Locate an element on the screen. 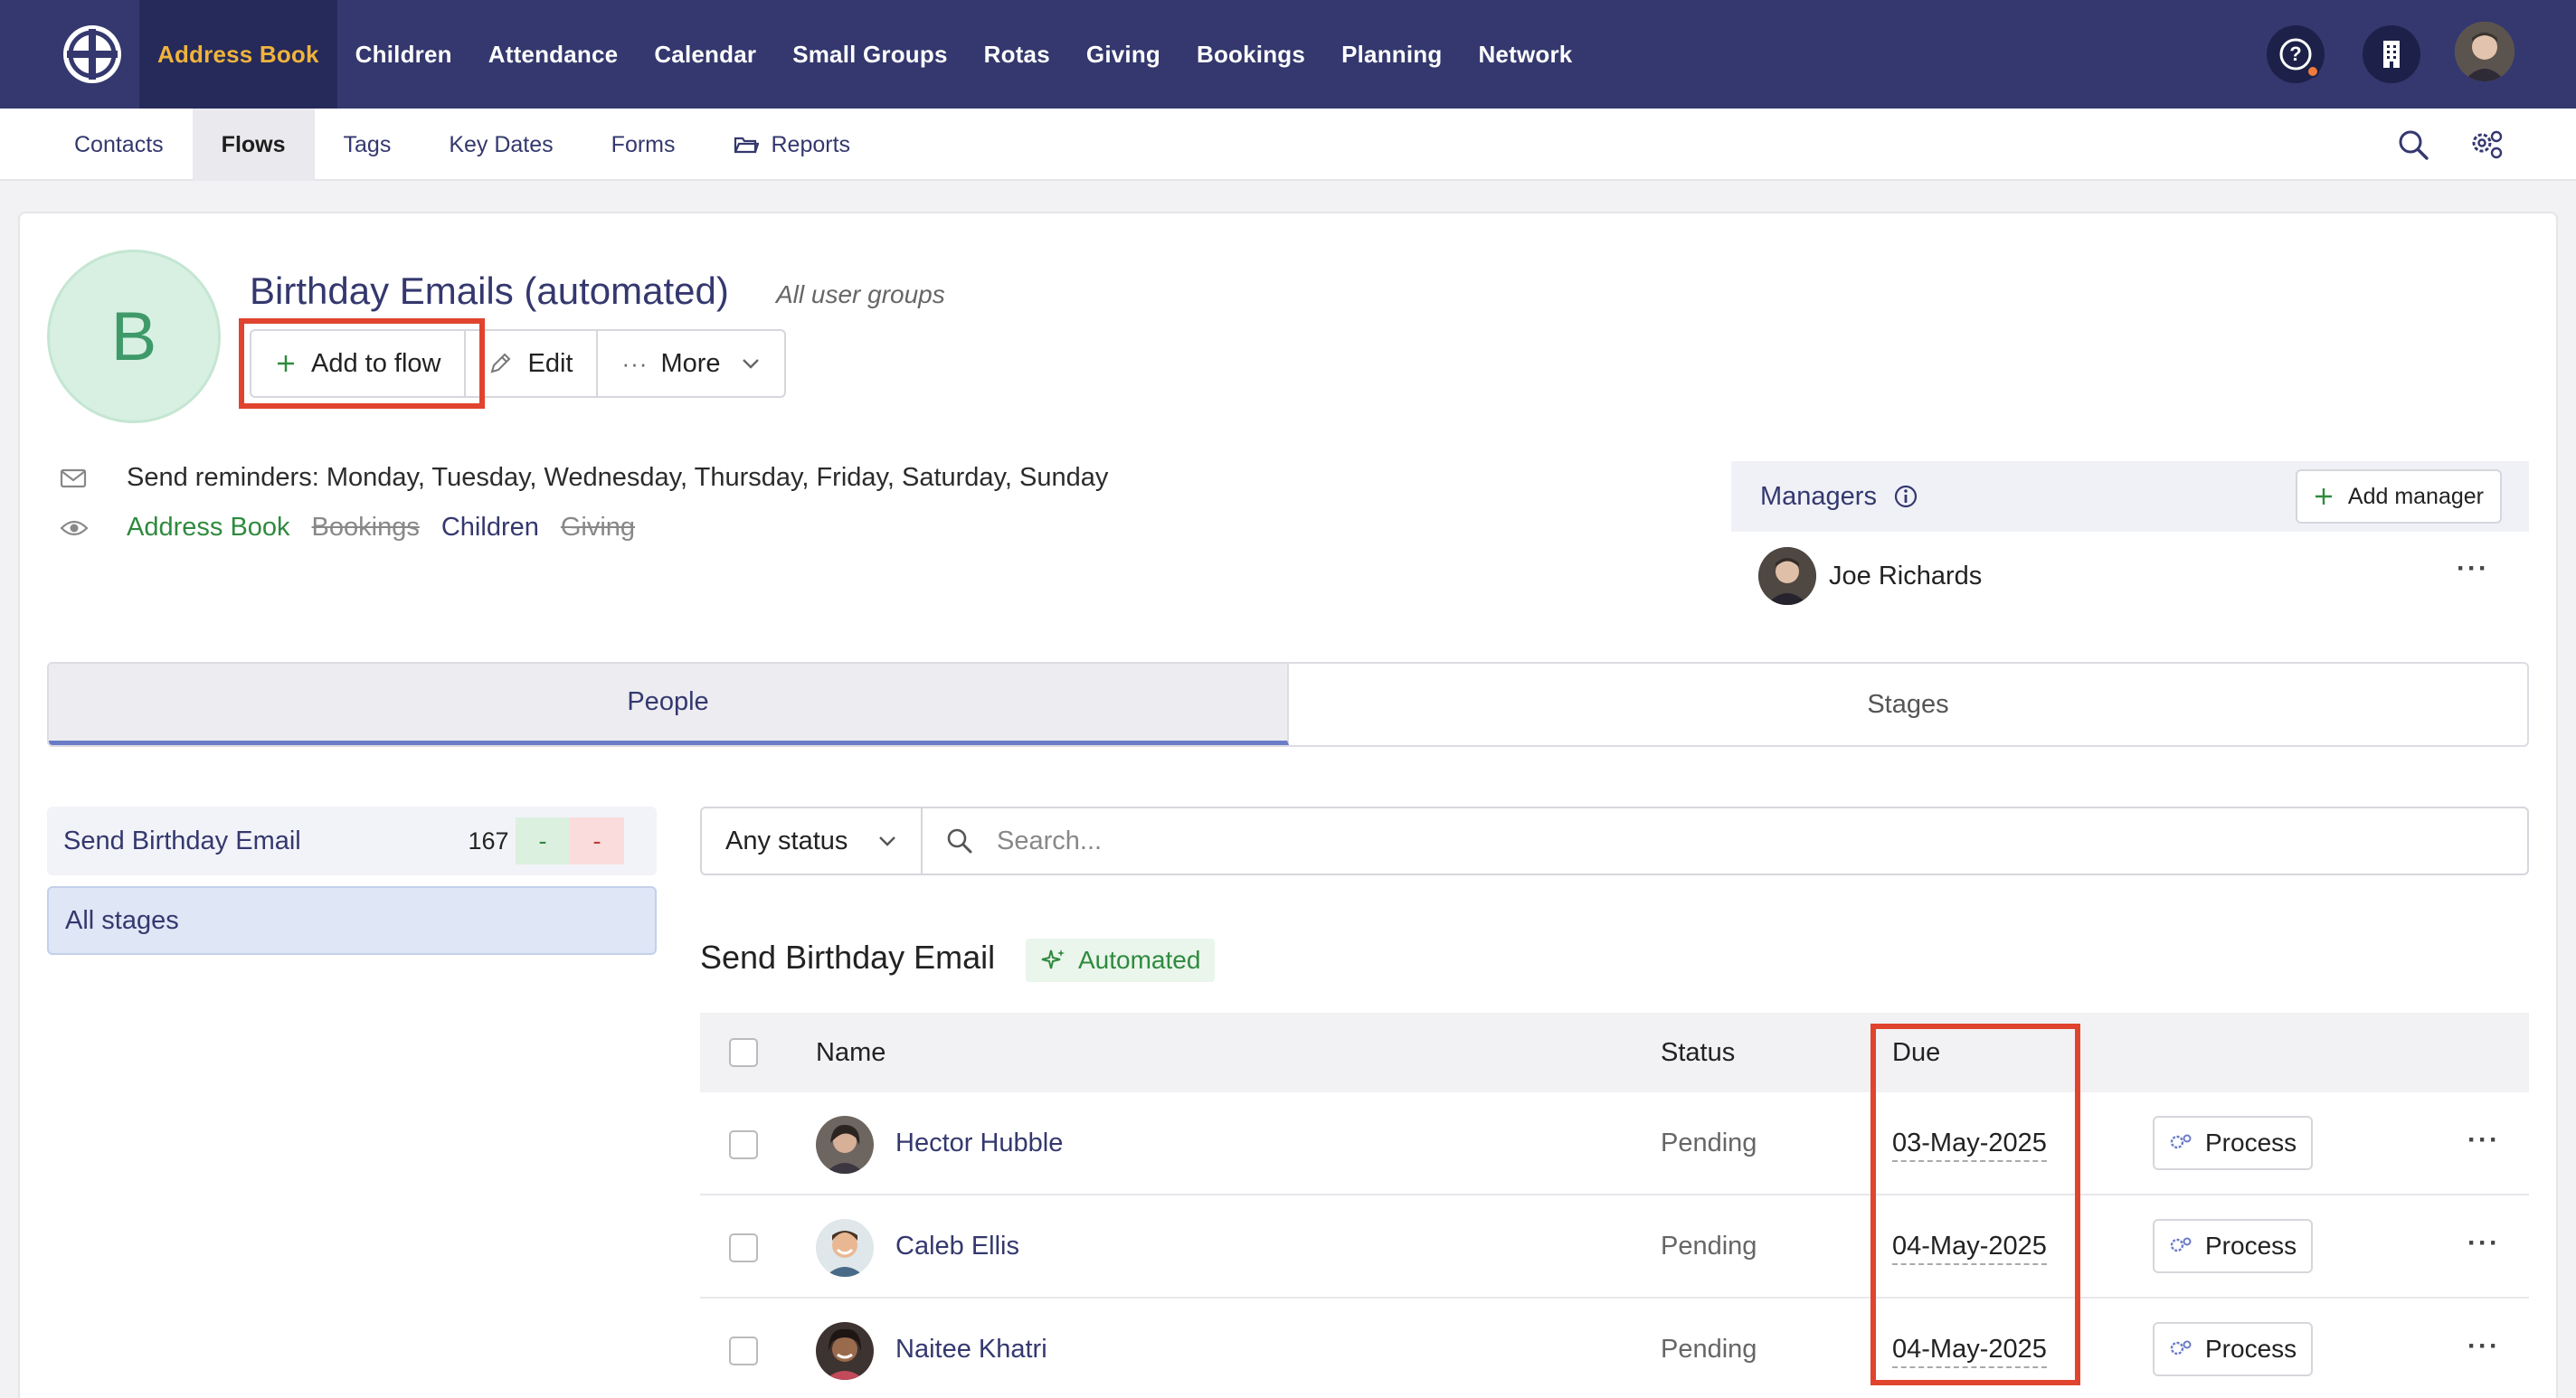 The image size is (2576, 1398). section-title: Send Birthday Email is located at coordinates (848, 957).